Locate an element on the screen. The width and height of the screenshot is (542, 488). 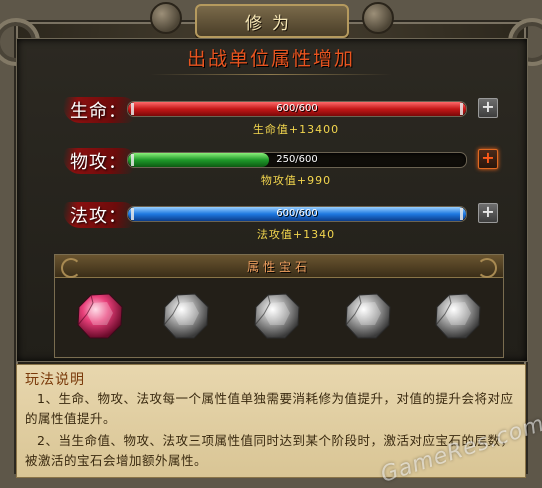
gem-3-icon is located at coordinates (277, 316).